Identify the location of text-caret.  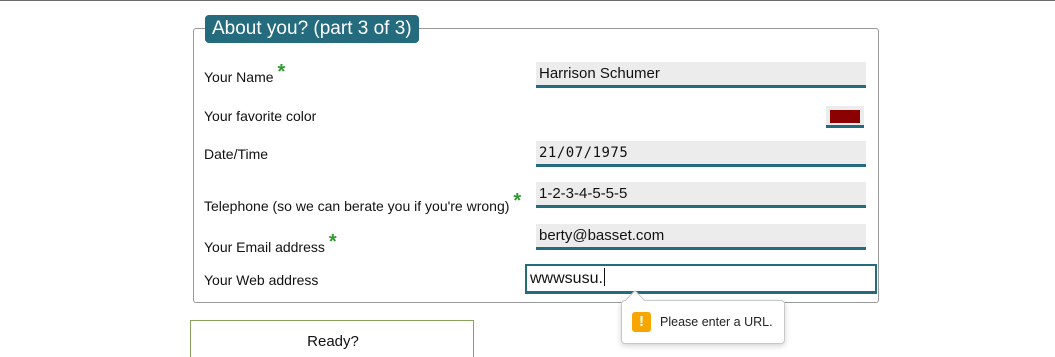
(604, 277).